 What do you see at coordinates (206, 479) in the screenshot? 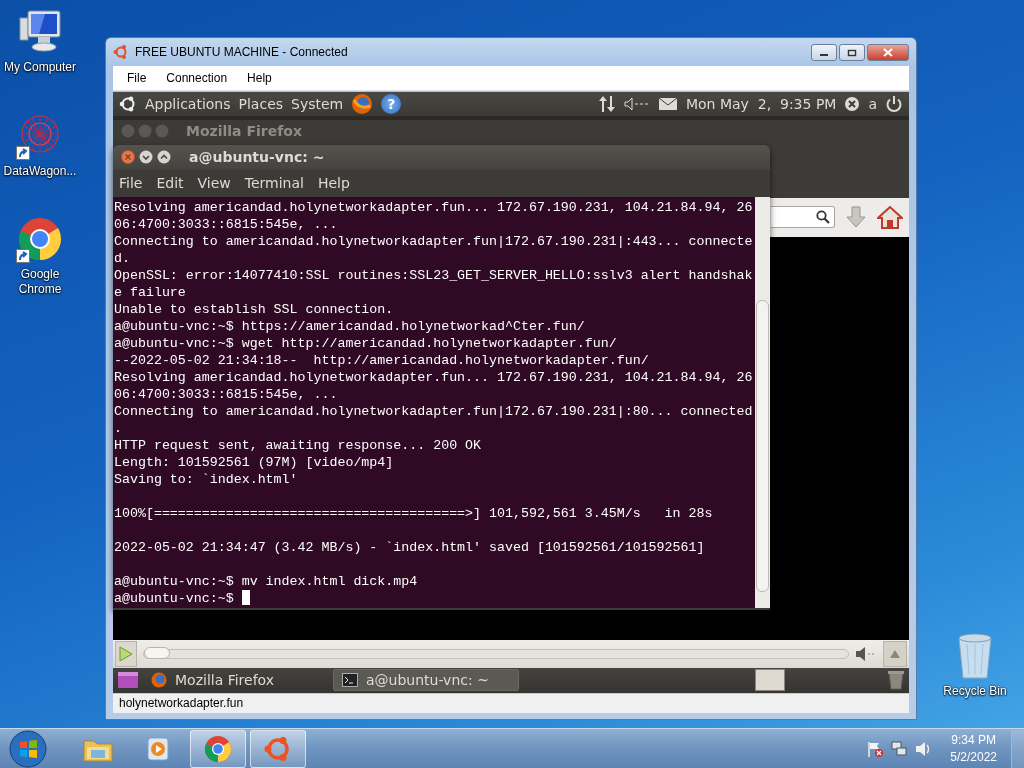
I see `terminal-line: Saving to: `index.html'` at bounding box center [206, 479].